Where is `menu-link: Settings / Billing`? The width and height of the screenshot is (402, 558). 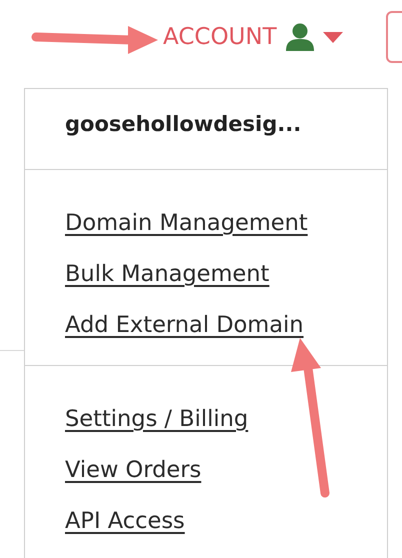
menu-link: Settings / Billing is located at coordinates (156, 419).